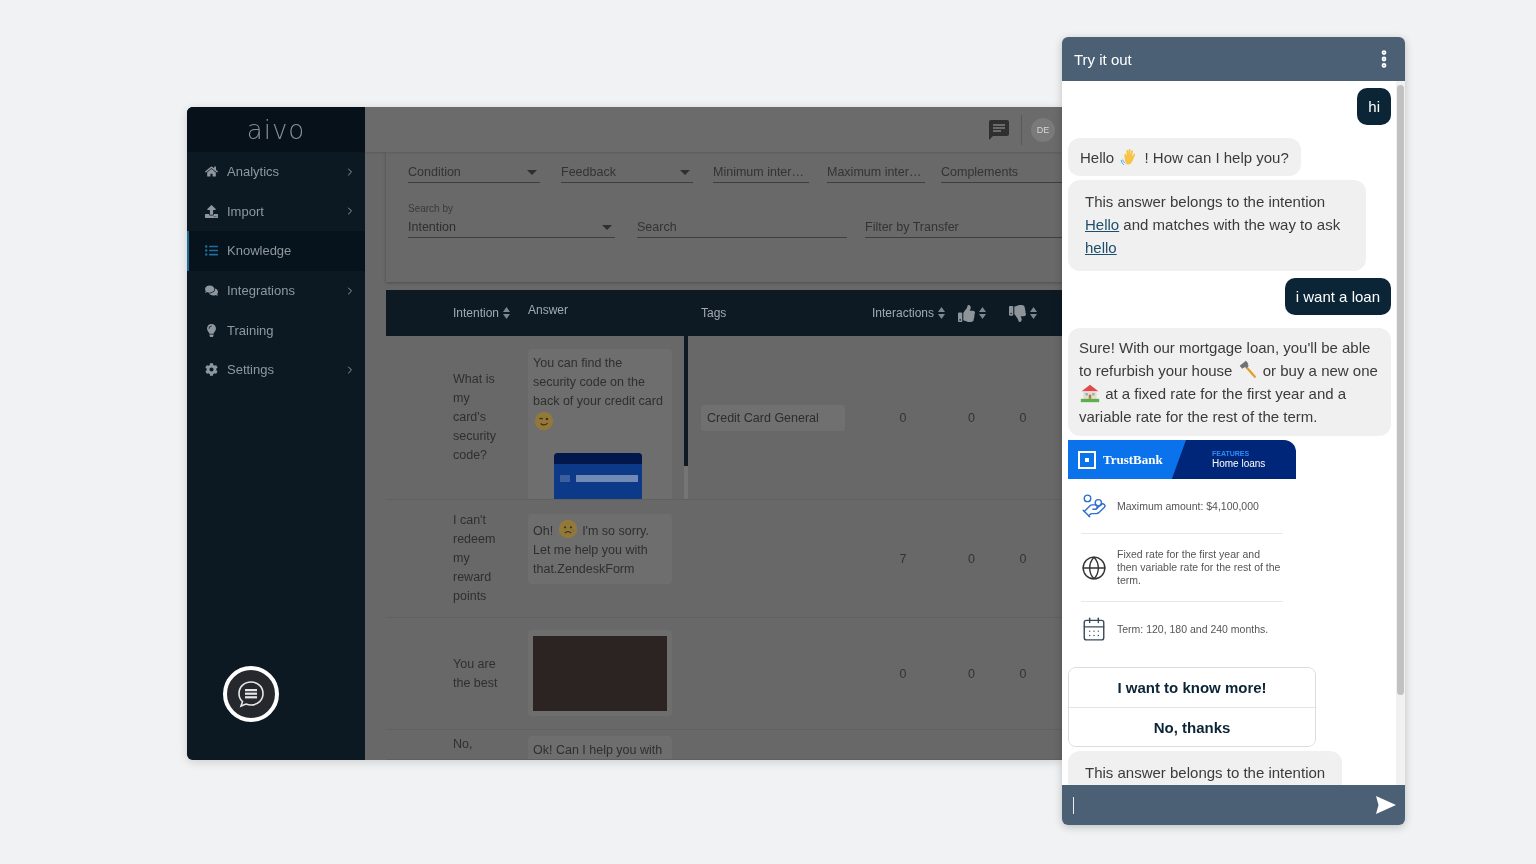 The width and height of the screenshot is (1536, 864). What do you see at coordinates (1374, 106) in the screenshot?
I see `user-message: hi` at bounding box center [1374, 106].